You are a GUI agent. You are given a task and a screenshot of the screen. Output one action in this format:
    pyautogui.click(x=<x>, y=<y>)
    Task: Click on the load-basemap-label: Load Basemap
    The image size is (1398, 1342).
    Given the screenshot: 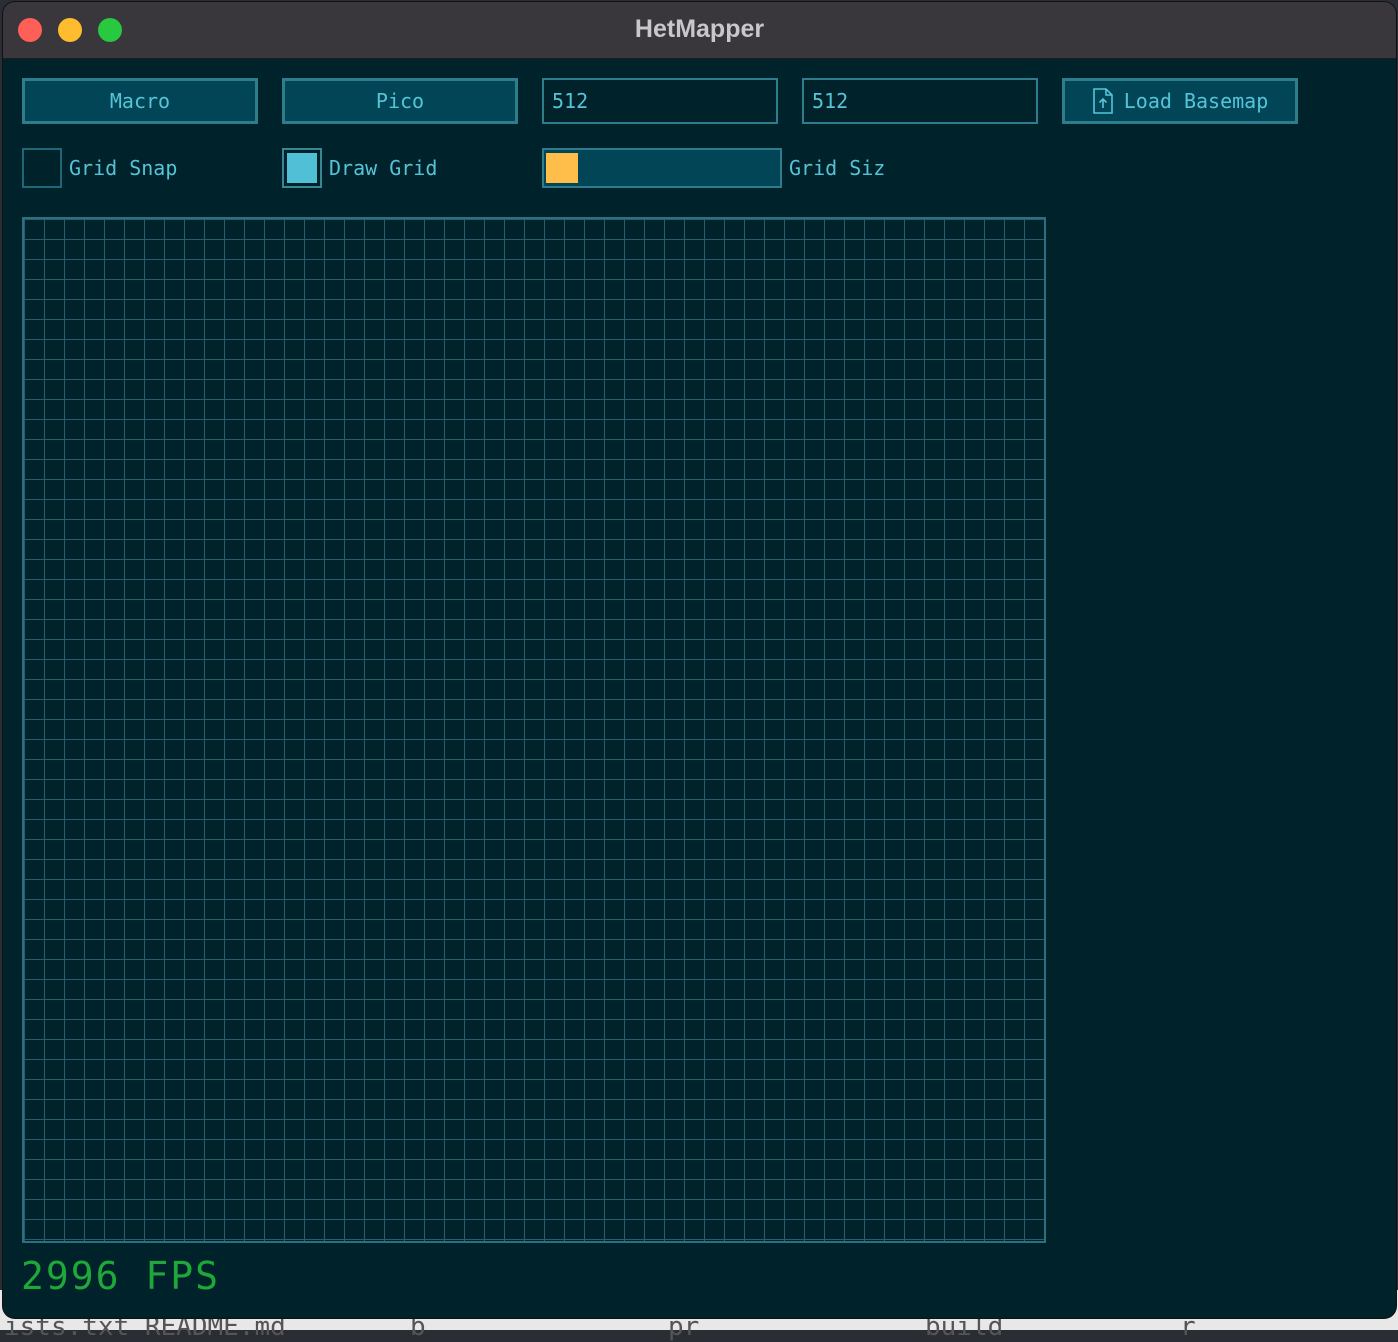 What is the action you would take?
    pyautogui.click(x=1196, y=101)
    